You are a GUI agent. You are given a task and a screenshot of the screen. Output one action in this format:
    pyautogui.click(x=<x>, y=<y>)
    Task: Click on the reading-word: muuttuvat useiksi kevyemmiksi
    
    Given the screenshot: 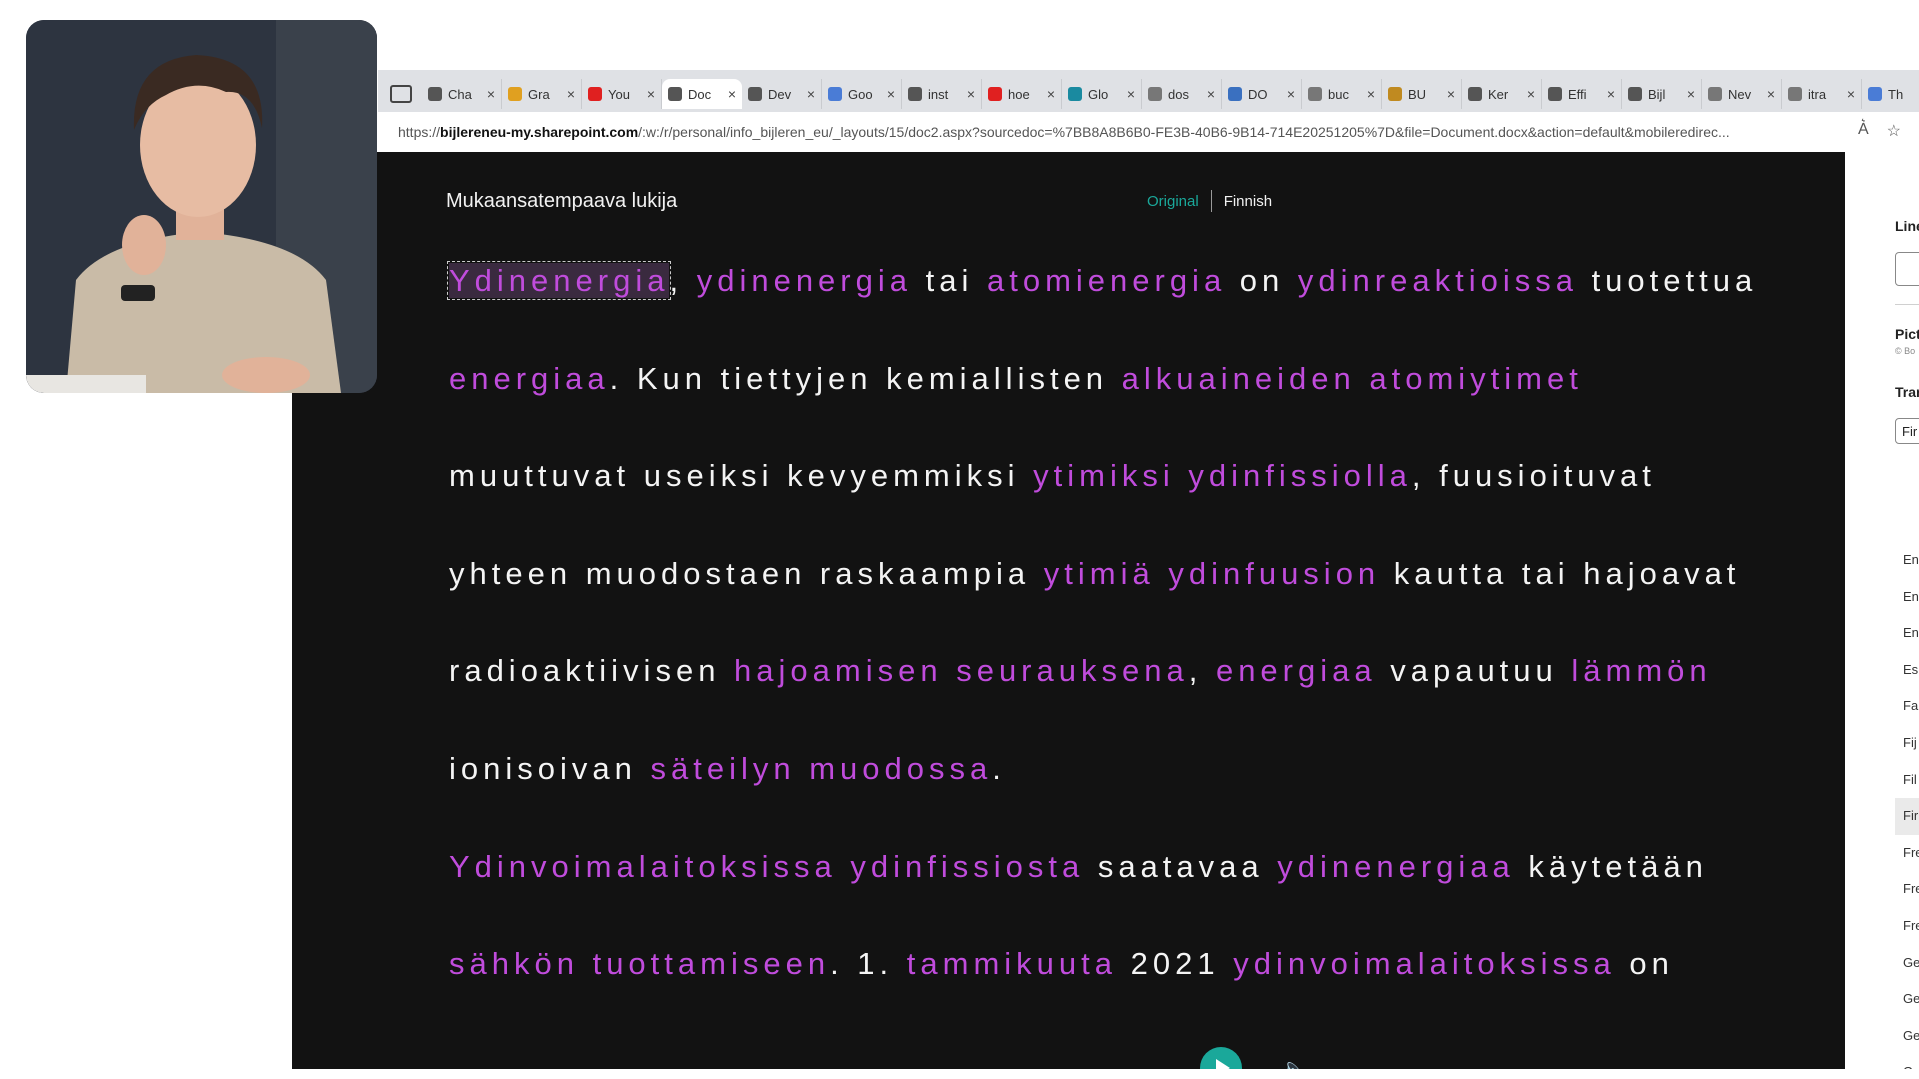 What is the action you would take?
    pyautogui.click(x=741, y=475)
    